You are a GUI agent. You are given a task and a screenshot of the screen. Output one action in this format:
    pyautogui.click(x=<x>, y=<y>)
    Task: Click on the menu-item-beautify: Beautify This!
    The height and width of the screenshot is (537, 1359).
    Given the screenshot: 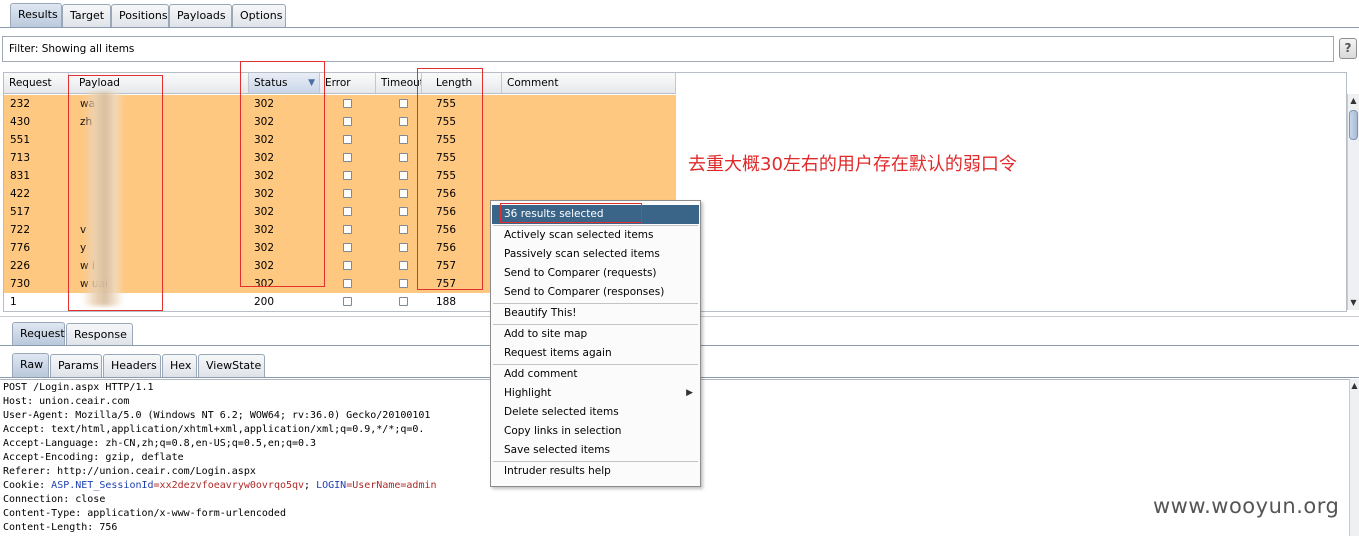 What is the action you would take?
    pyautogui.click(x=595, y=313)
    